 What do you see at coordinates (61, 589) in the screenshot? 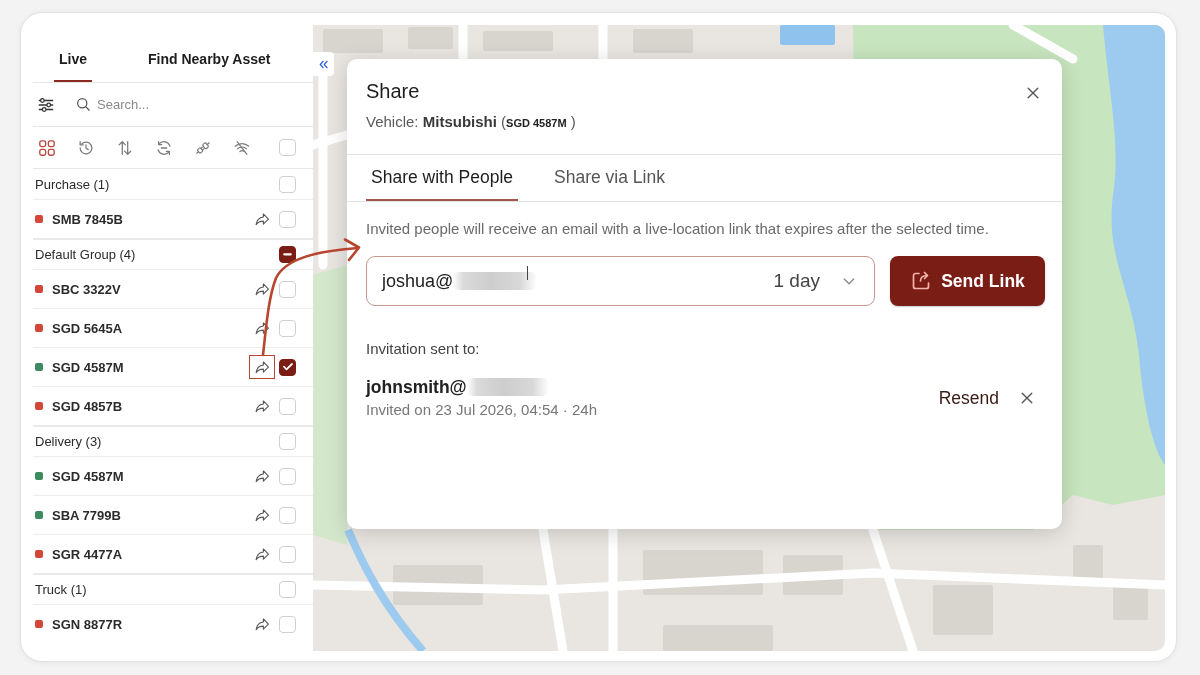
I see `group-name: Truck (1)` at bounding box center [61, 589].